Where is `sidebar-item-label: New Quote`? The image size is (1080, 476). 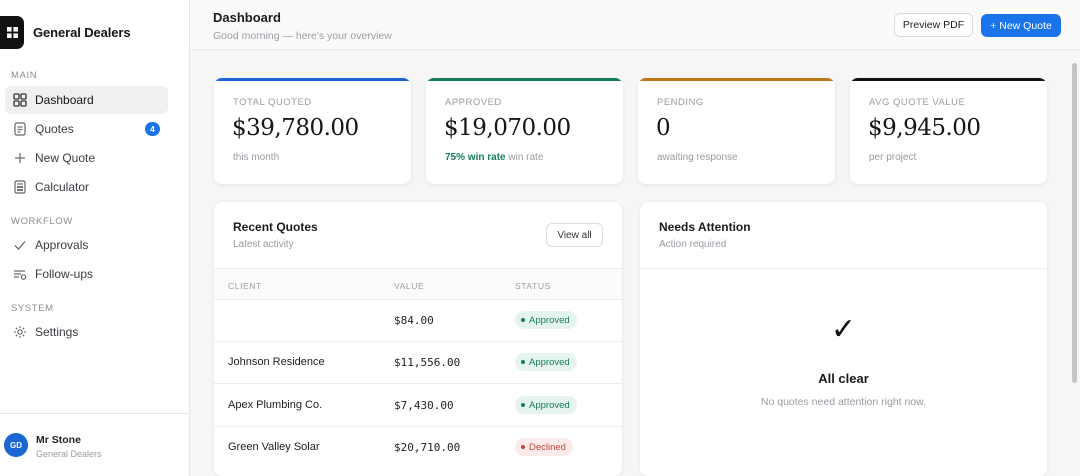
sidebar-item-label: New Quote is located at coordinates (65, 158).